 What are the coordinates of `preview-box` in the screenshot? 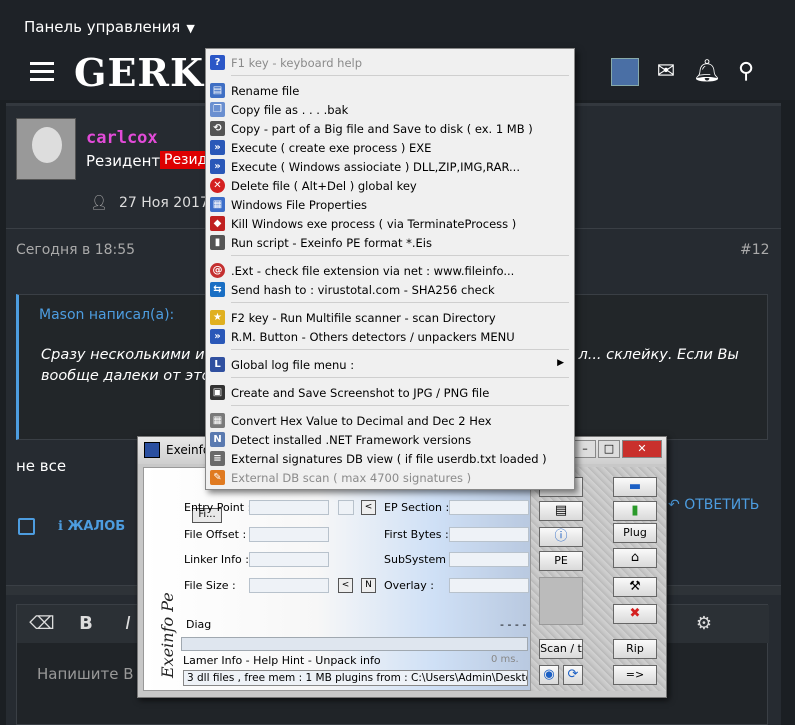 It's located at (561, 601).